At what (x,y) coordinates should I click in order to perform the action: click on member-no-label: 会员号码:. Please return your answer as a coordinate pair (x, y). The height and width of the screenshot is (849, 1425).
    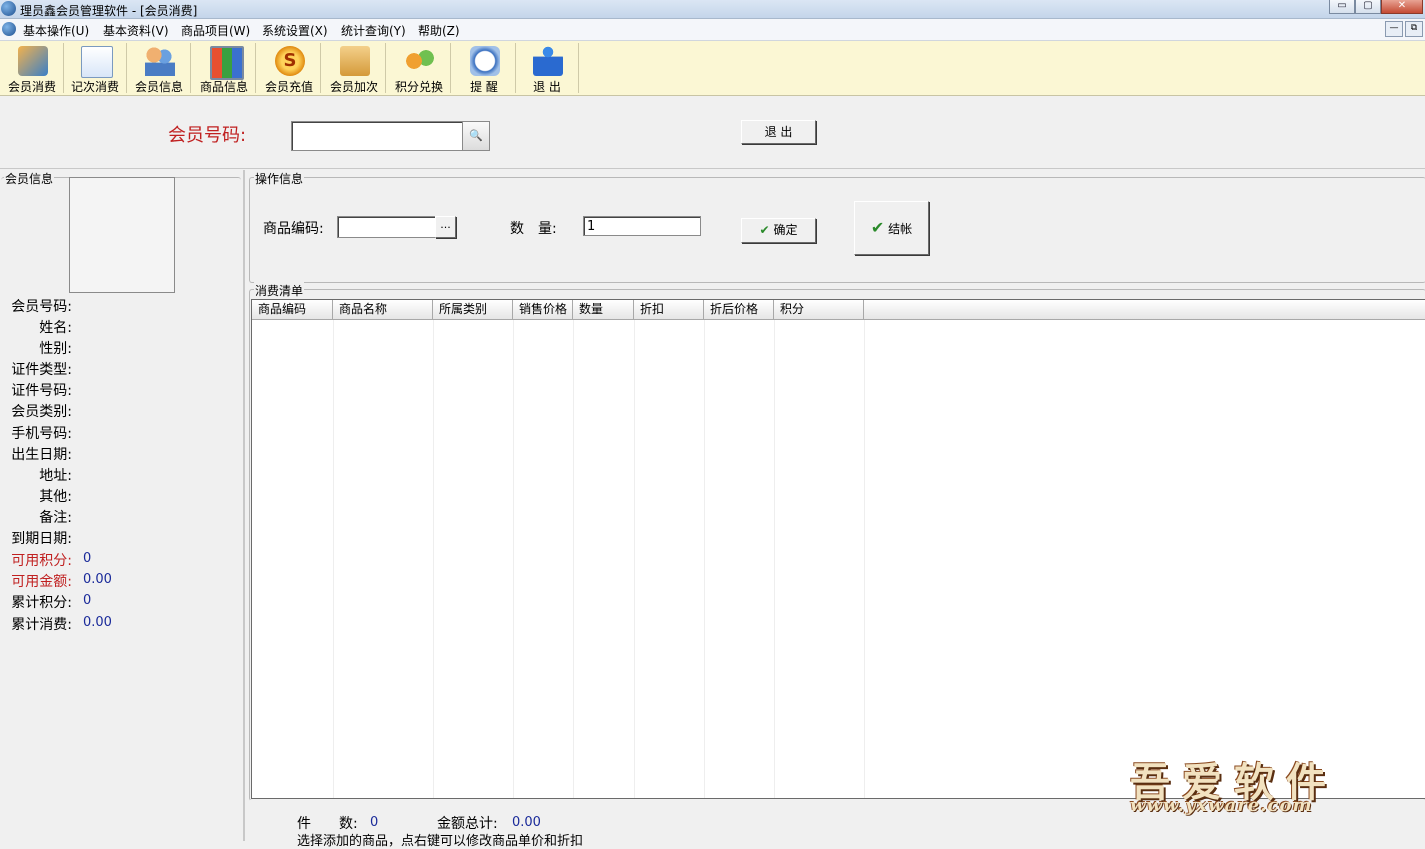
    Looking at the image, I should click on (207, 135).